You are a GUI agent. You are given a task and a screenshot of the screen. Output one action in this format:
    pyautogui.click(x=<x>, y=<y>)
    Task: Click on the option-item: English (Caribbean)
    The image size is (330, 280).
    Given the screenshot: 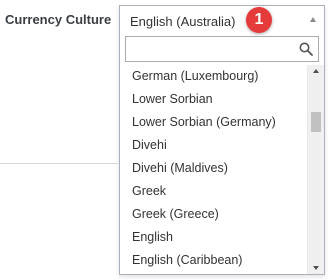 What is the action you would take?
    pyautogui.click(x=213, y=260)
    